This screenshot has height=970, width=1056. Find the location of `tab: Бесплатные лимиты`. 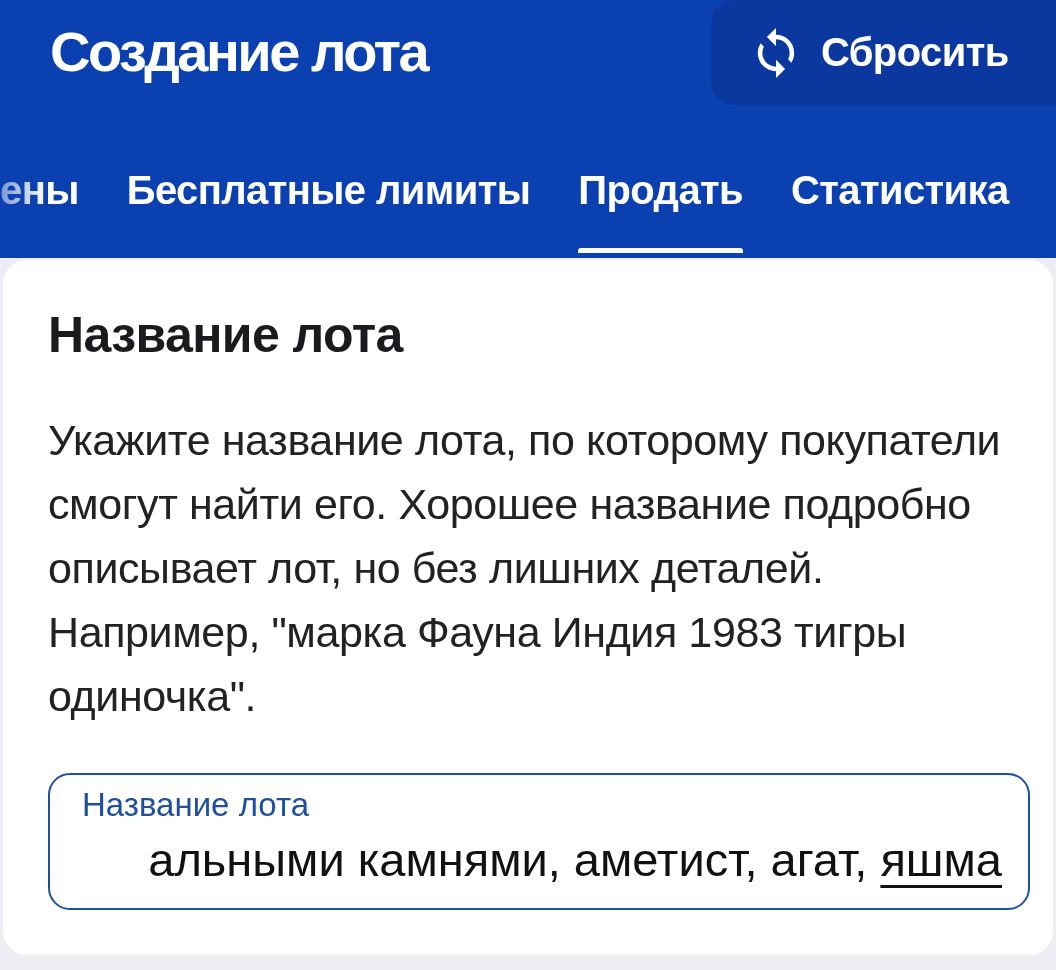

tab: Бесплатные лимиты is located at coordinates (328, 201).